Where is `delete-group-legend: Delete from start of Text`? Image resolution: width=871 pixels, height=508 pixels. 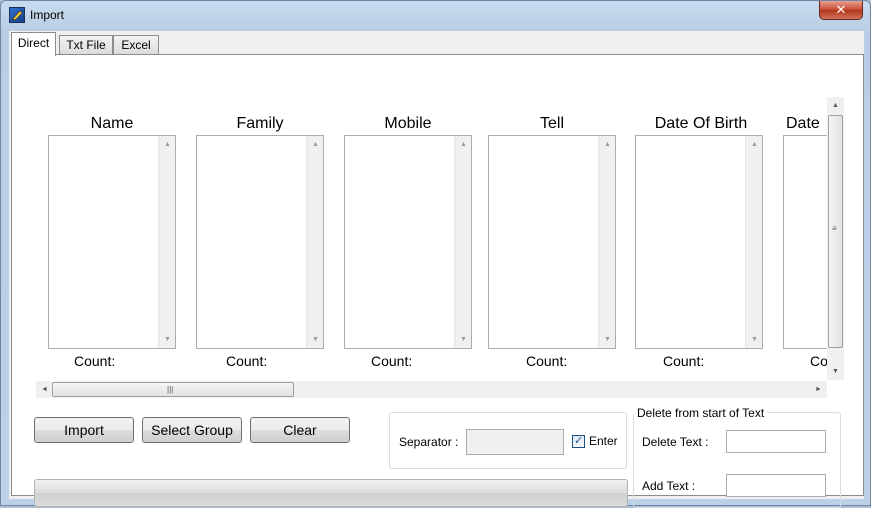 delete-group-legend: Delete from start of Text is located at coordinates (701, 413).